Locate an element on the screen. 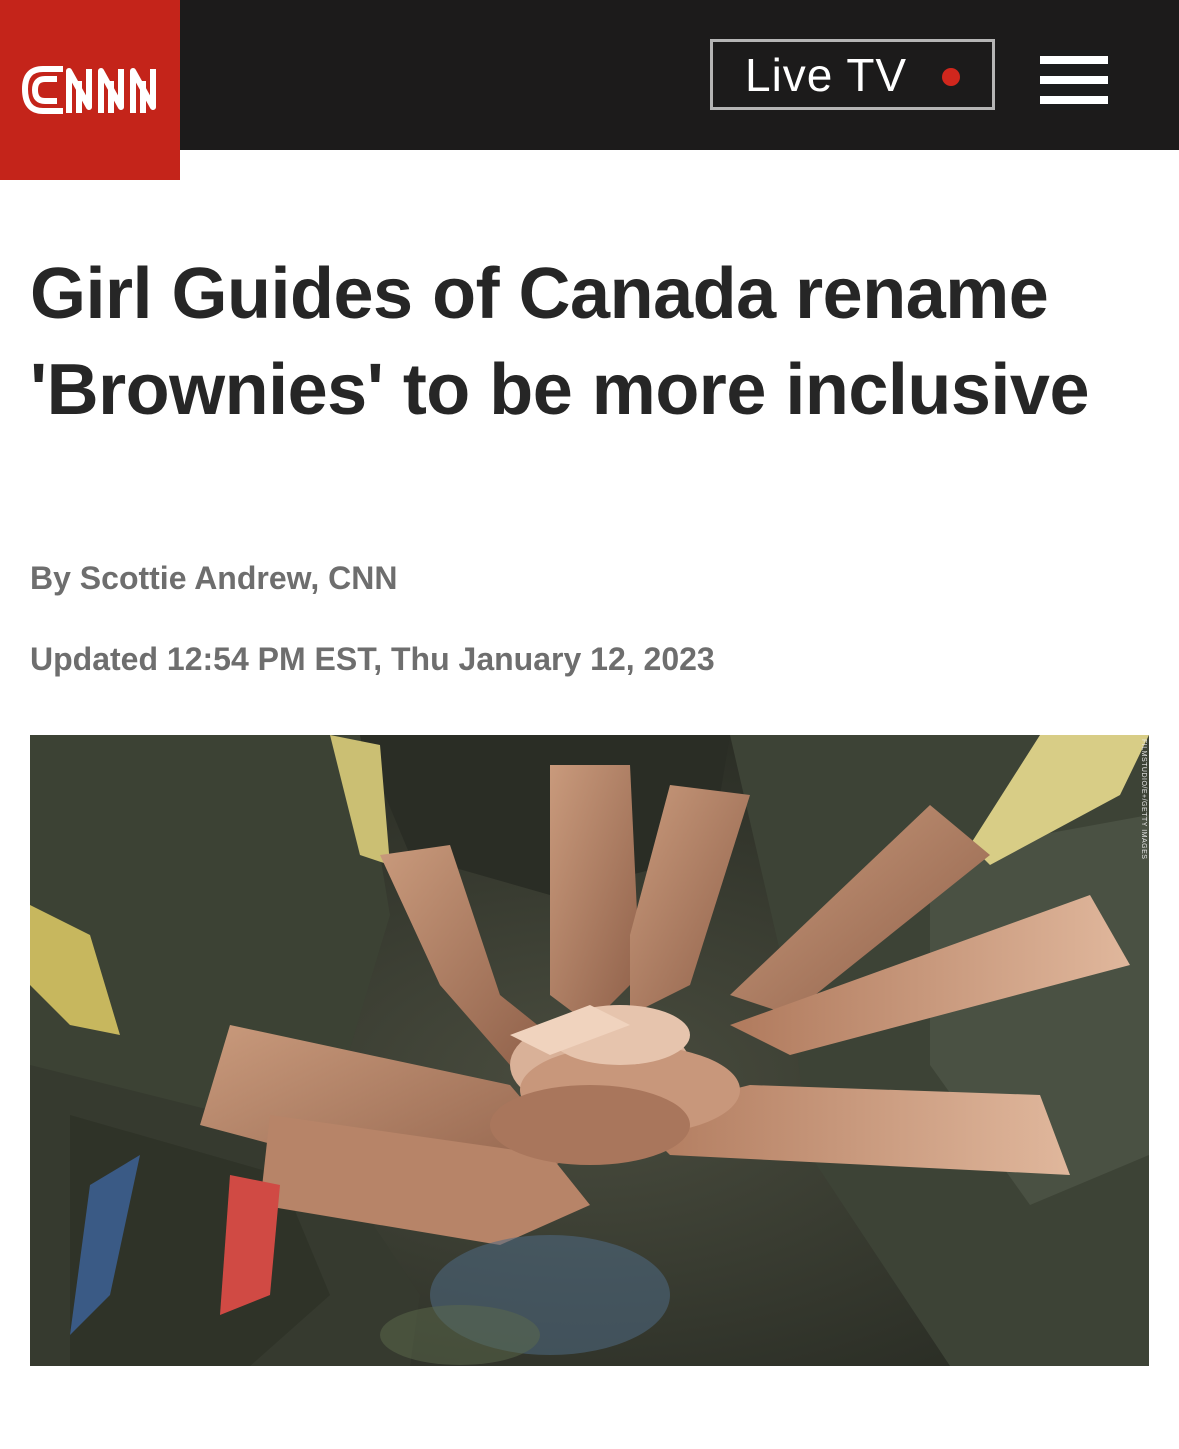  top-nav-bar: Live TV is located at coordinates (589, 90).